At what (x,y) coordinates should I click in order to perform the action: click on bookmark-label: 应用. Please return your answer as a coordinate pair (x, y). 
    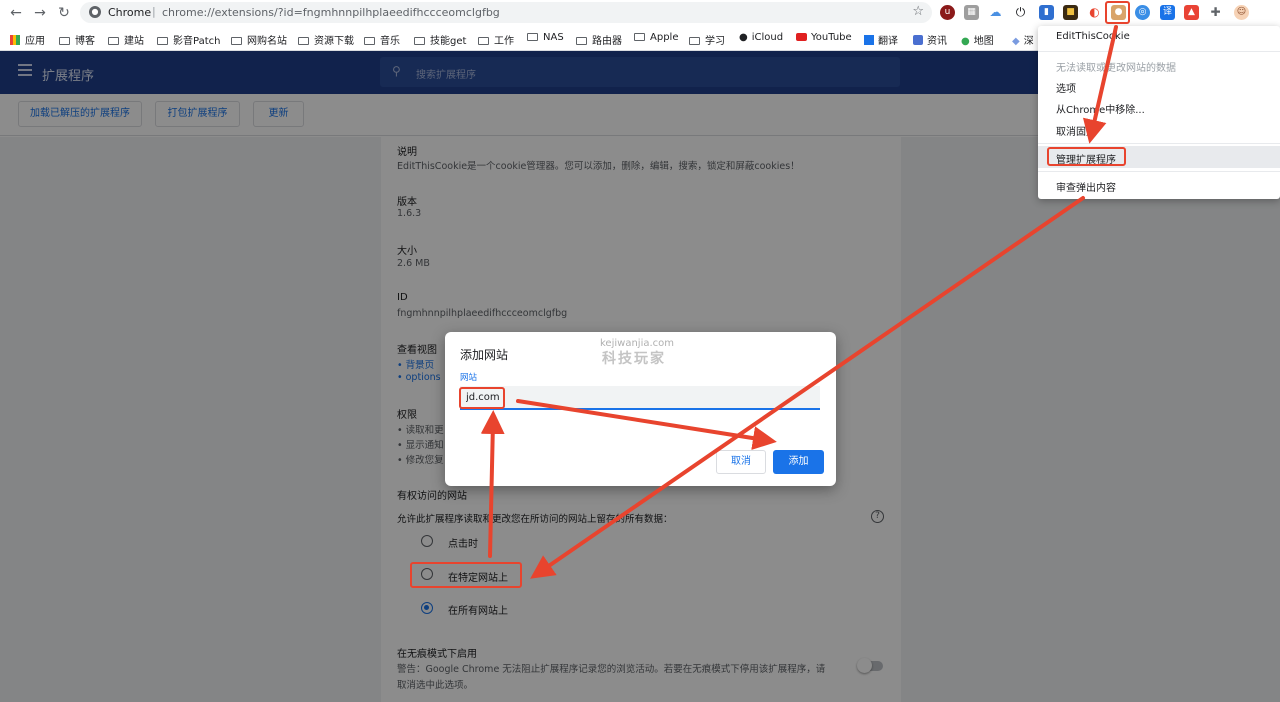
    Looking at the image, I should click on (35, 41).